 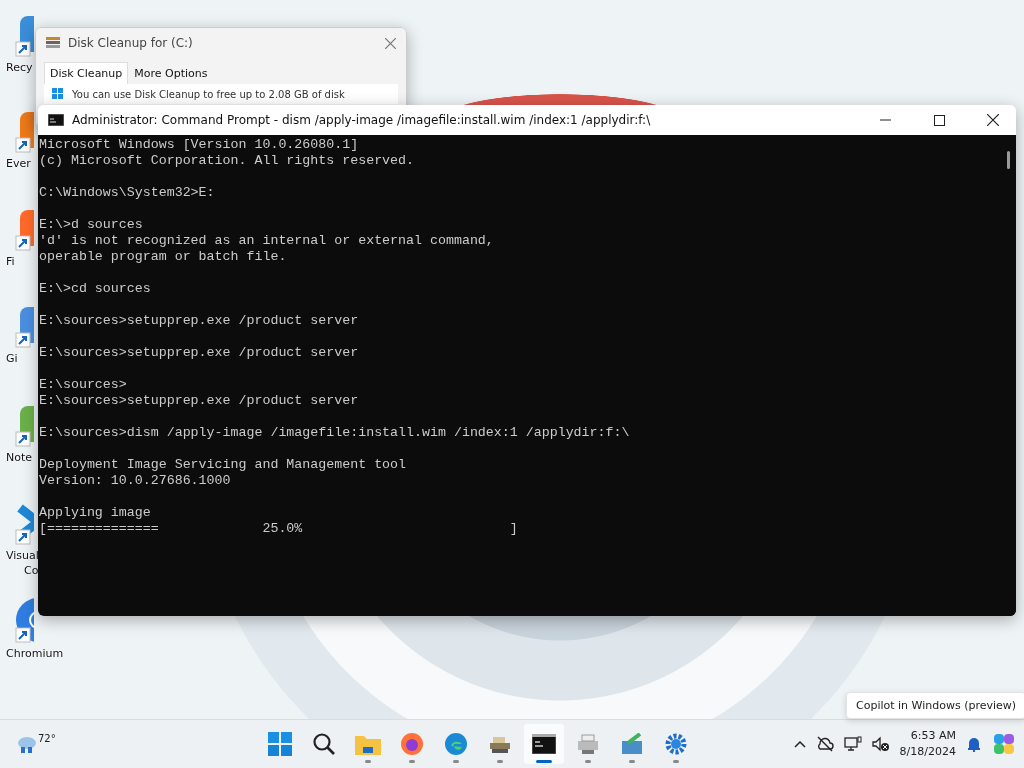 I want to click on console-line: E:\sources>dism /apply-image /imagefile:install.wim /index:1 /applydir:f:\, so click(x=335, y=433).